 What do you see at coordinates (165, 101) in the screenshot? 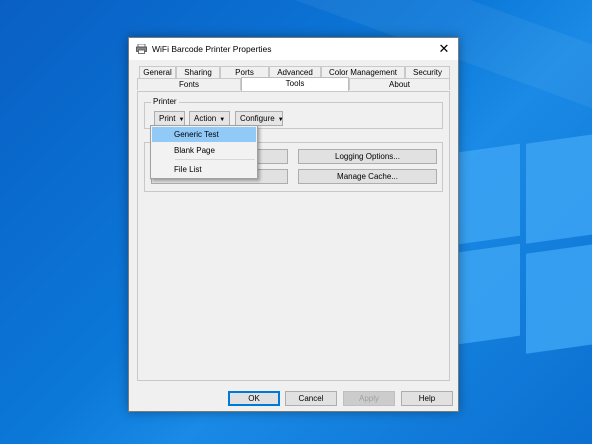
I see `printer-group-label: Printer` at bounding box center [165, 101].